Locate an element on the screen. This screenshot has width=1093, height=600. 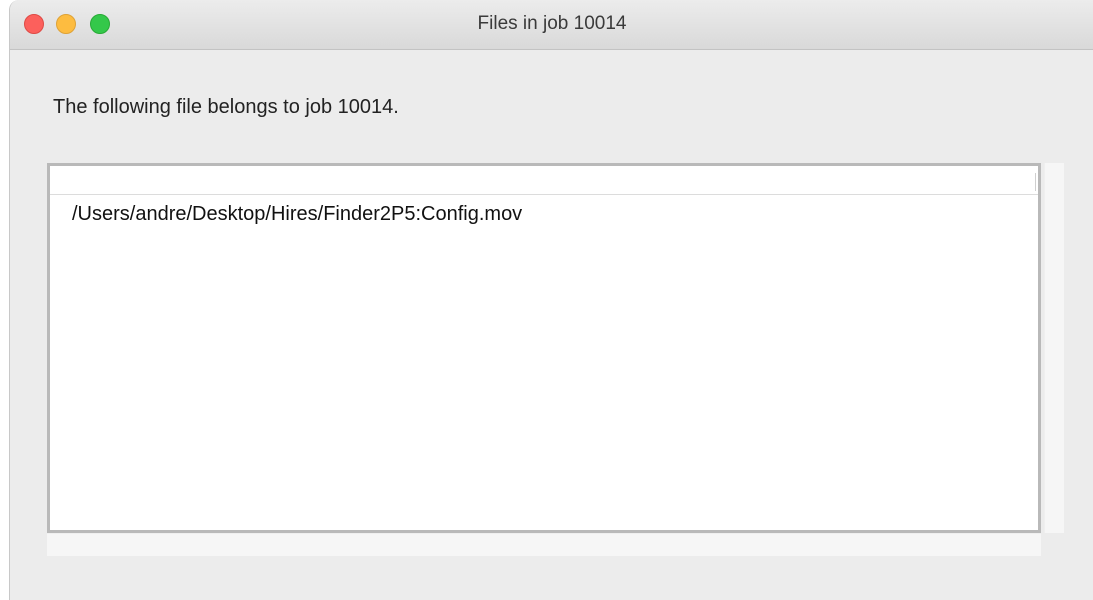
vertical-scrollbar is located at coordinates (1054, 348).